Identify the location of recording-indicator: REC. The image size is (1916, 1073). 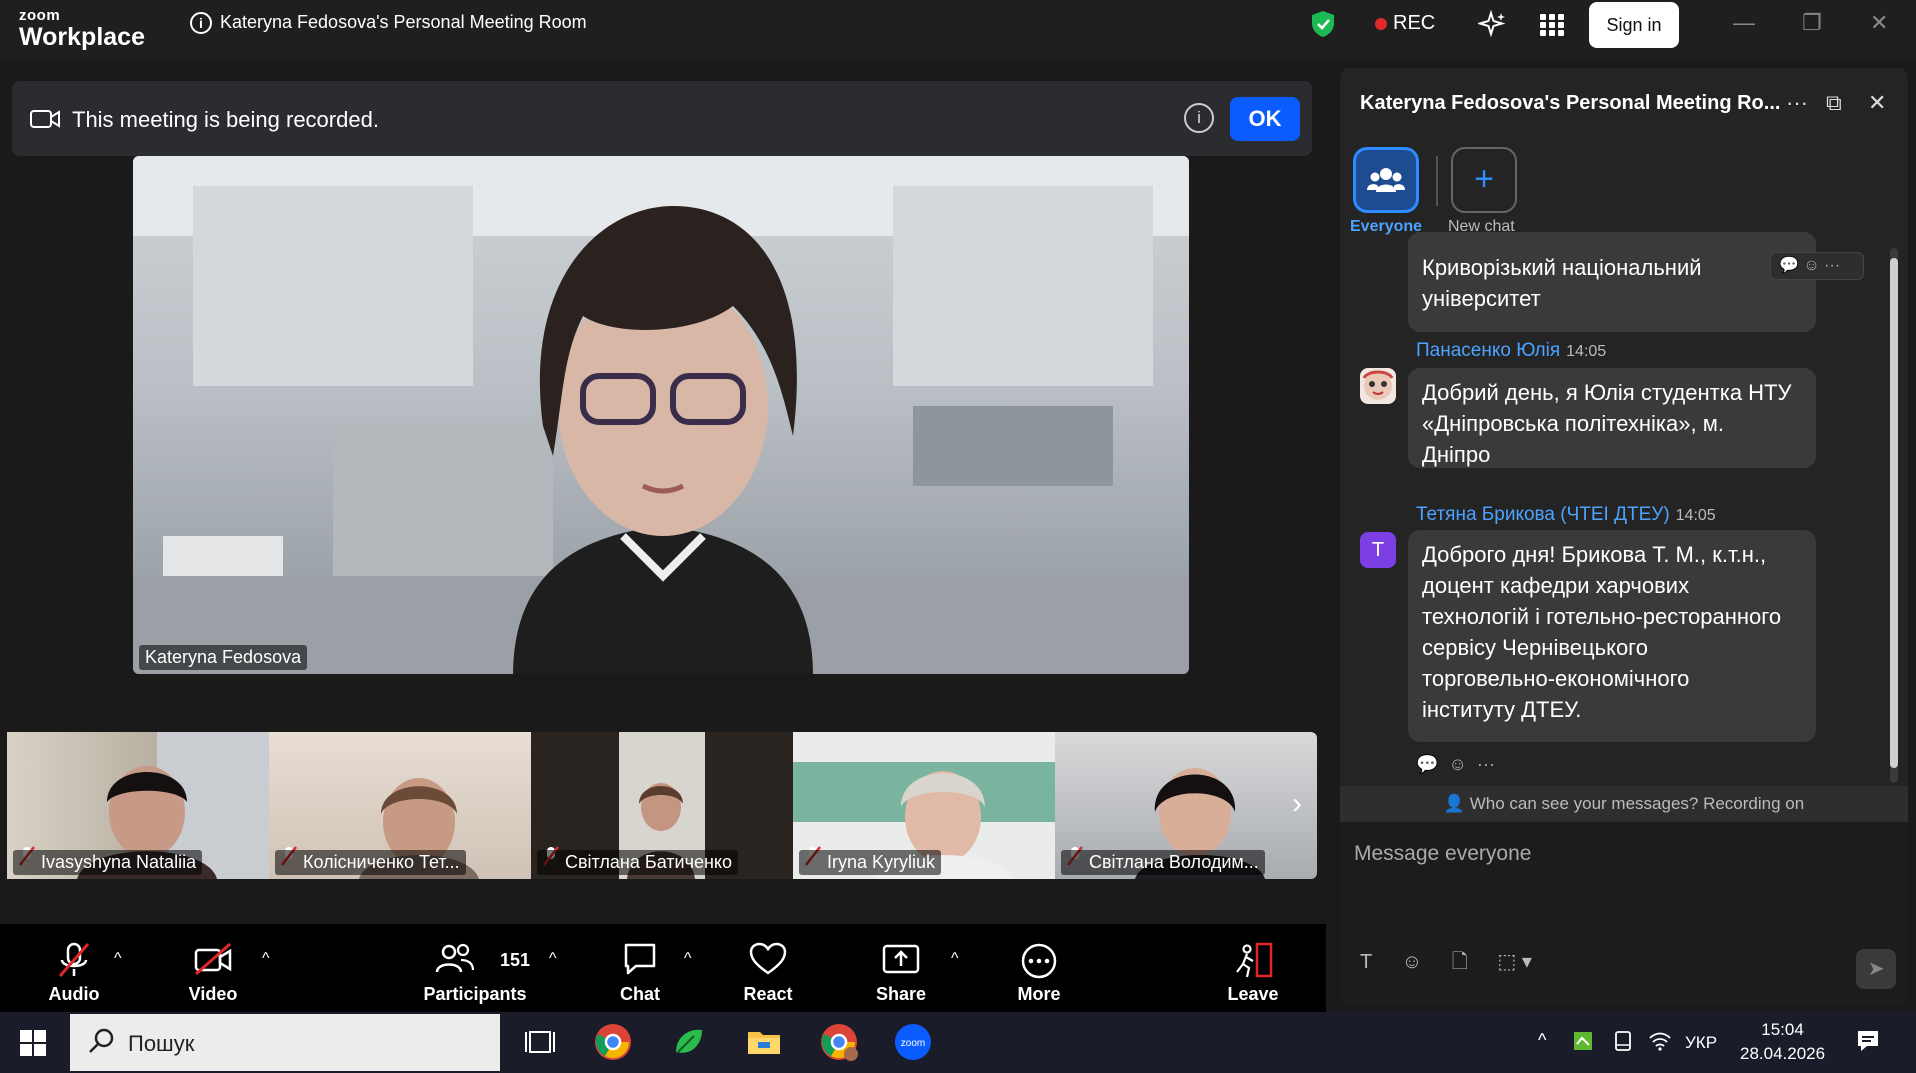
(1405, 23).